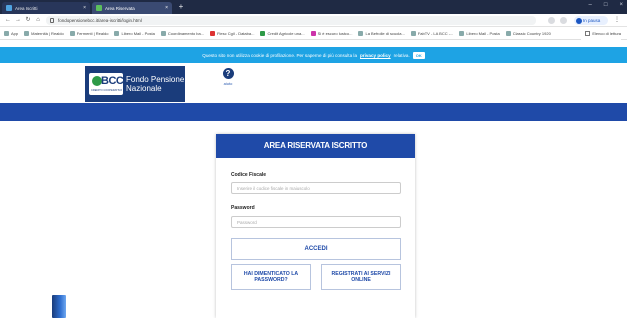 Image resolution: width=627 pixels, height=318 pixels. I want to click on close-window-icon: ×, so click(621, 5).